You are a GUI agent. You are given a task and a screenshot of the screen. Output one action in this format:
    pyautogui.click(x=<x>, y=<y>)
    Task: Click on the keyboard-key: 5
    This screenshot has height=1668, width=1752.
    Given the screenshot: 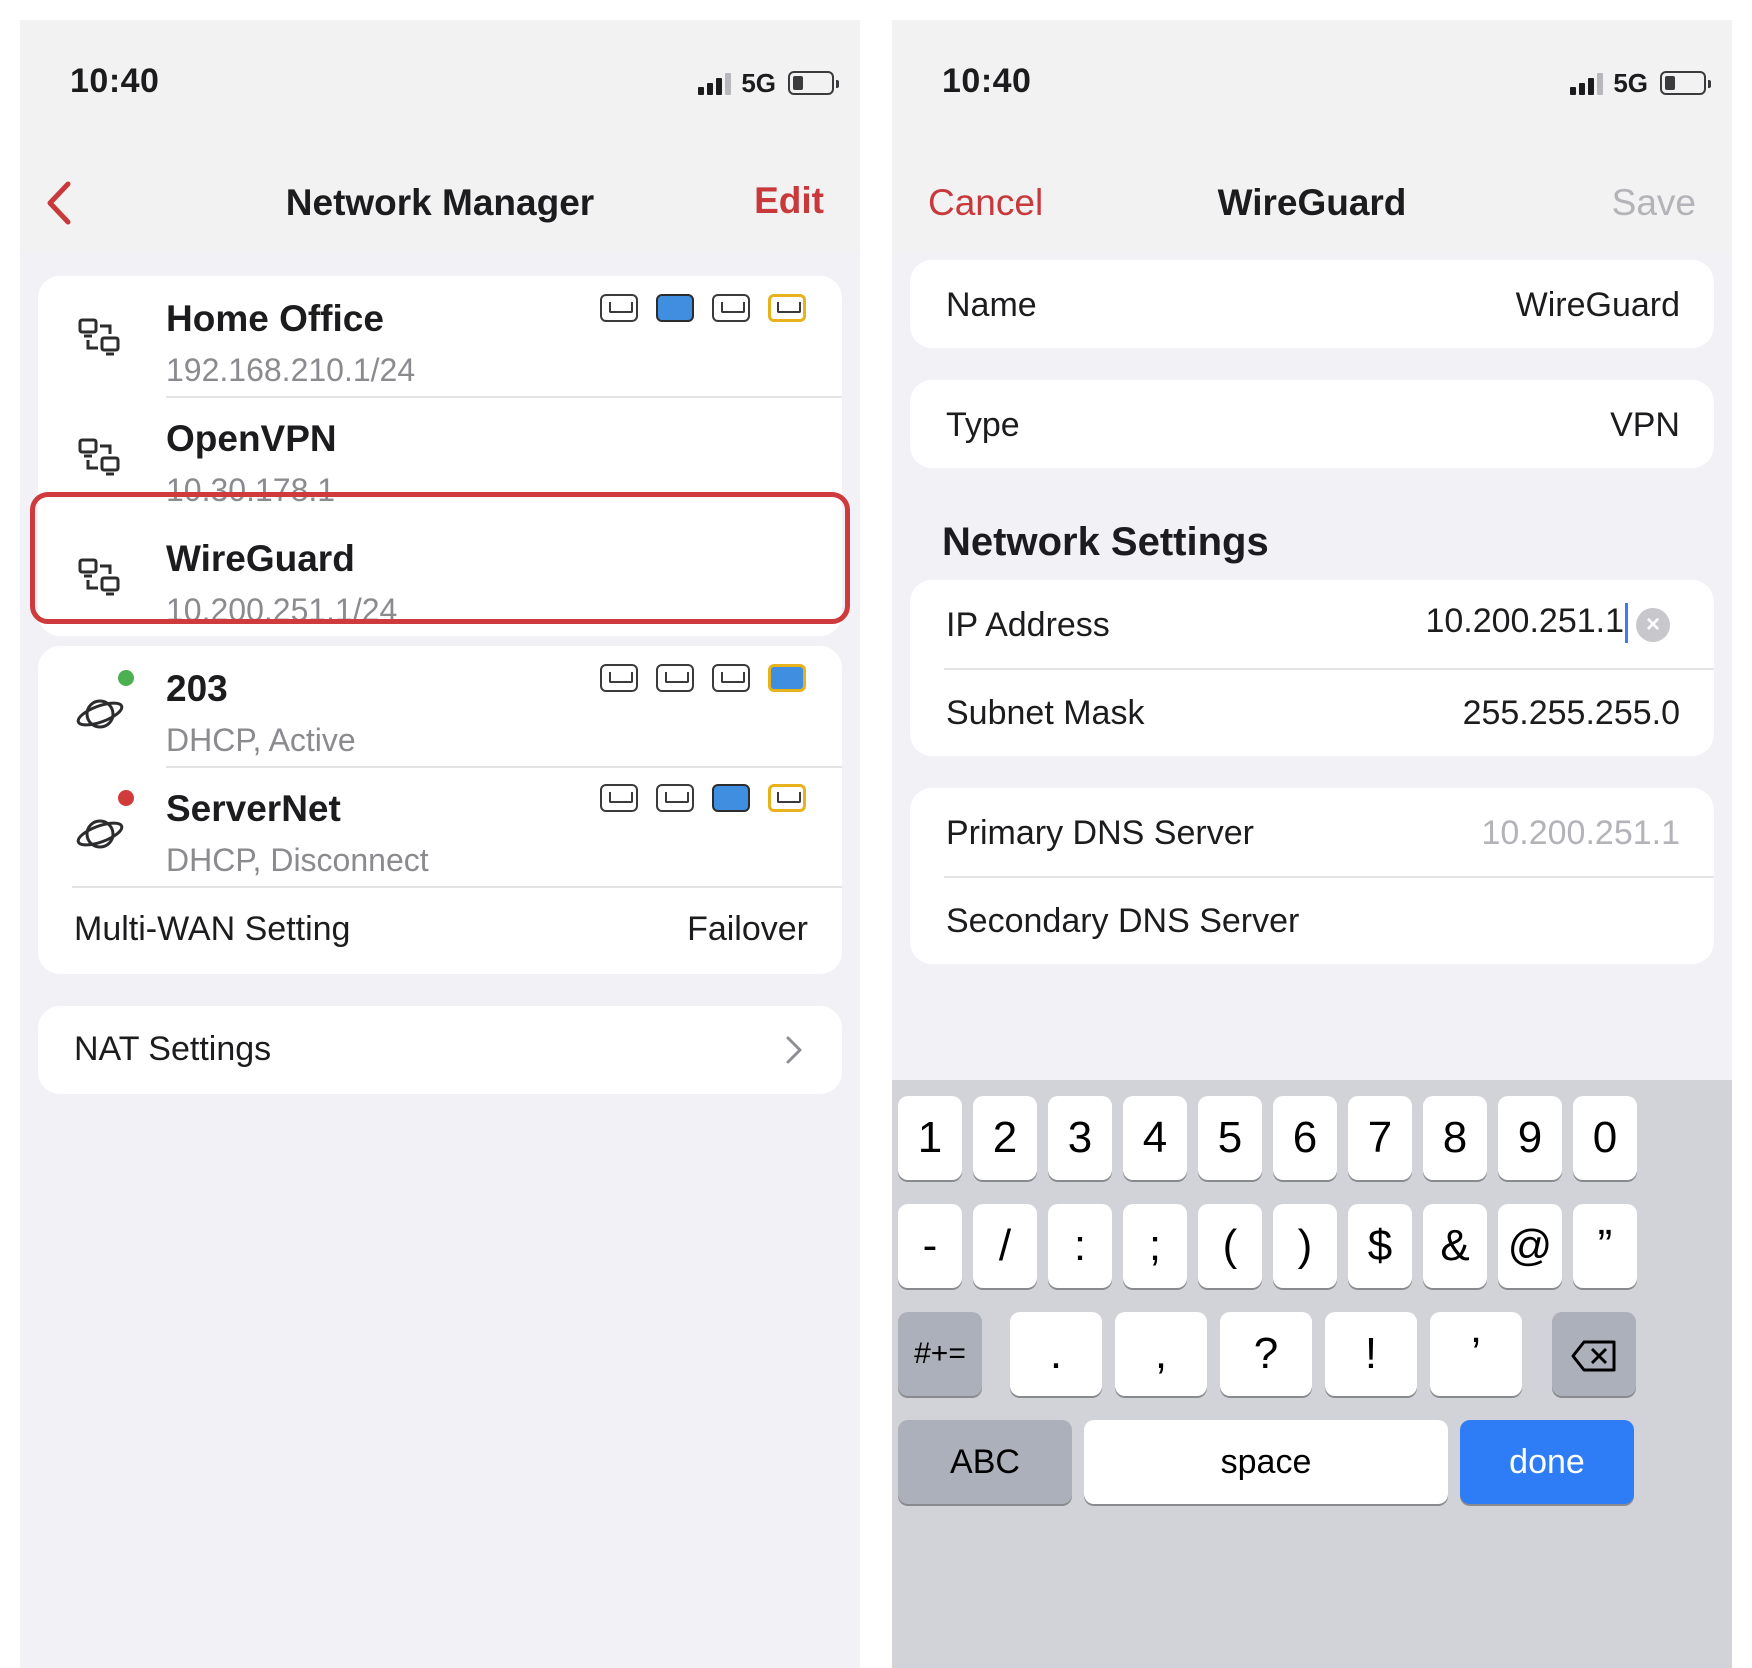 What is the action you would take?
    pyautogui.click(x=1230, y=1138)
    